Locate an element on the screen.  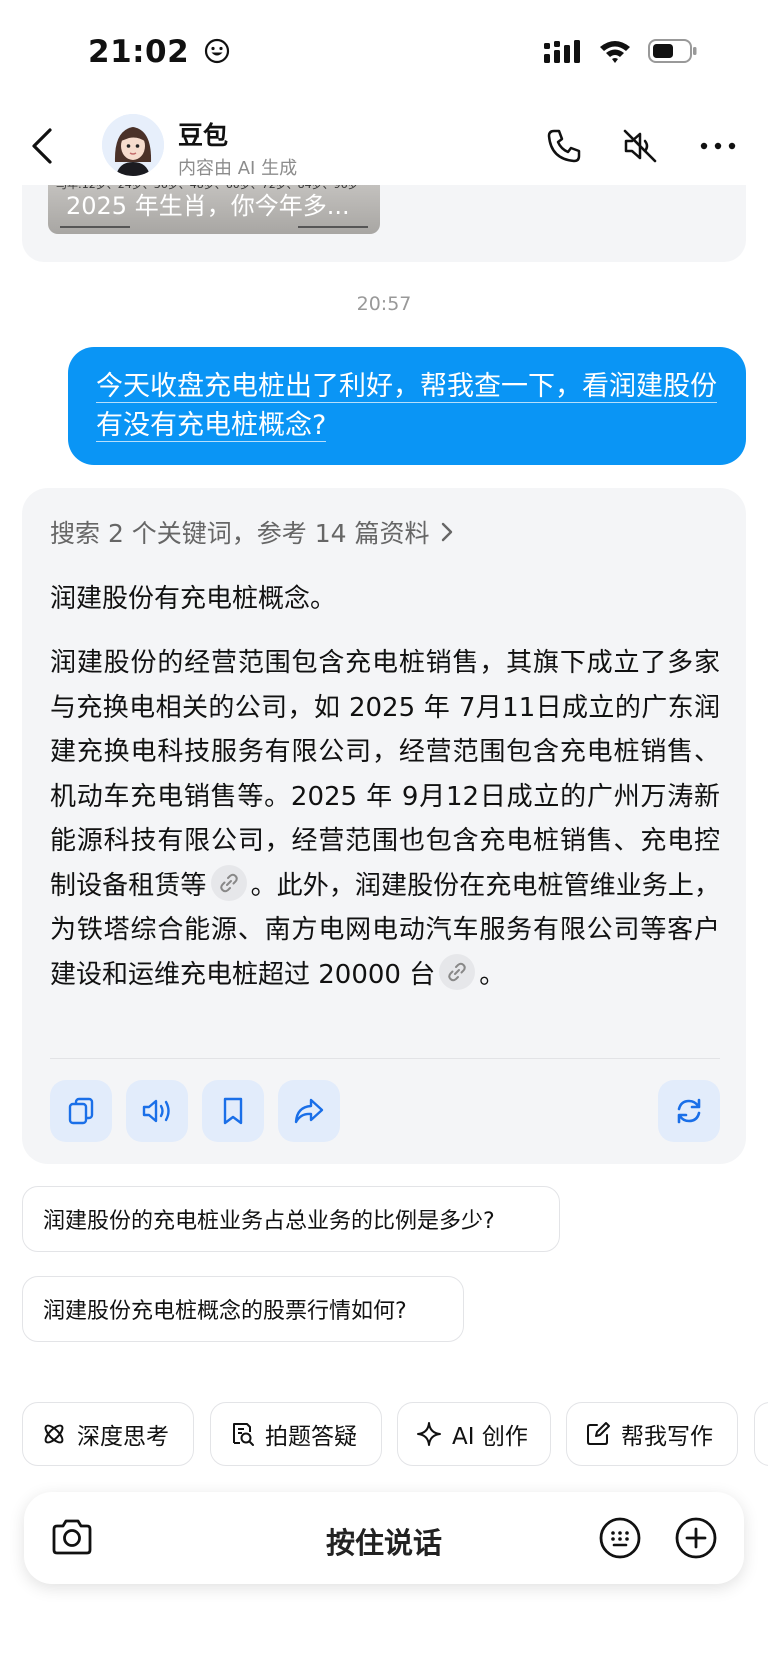
copy-icon is located at coordinates (81, 1111).